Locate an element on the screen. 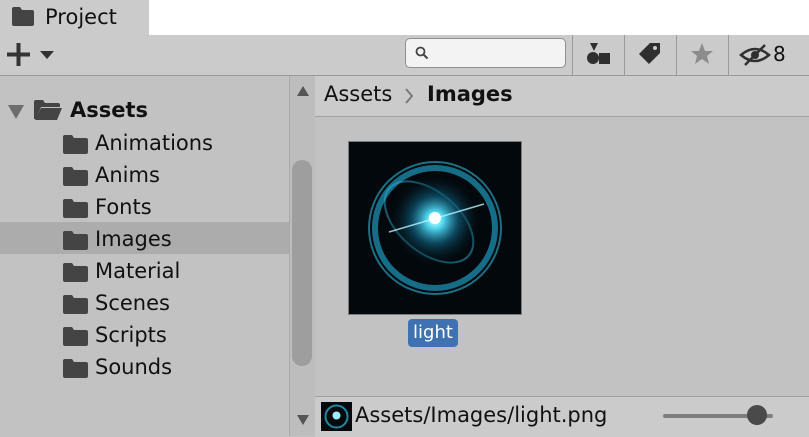  star-icon is located at coordinates (702, 53).